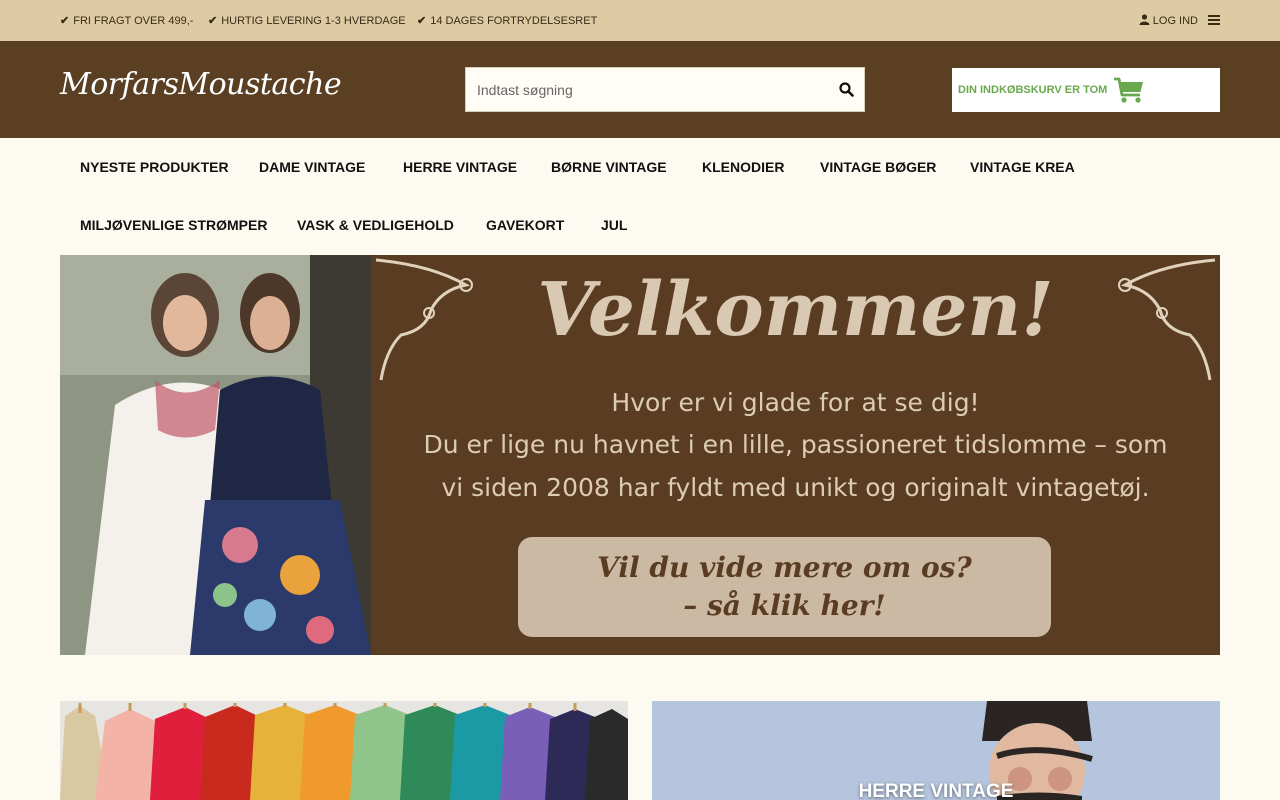 The image size is (1280, 800). Describe the element at coordinates (936, 790) in the screenshot. I see `category-tile-label: HERRE VINTAGE` at that location.